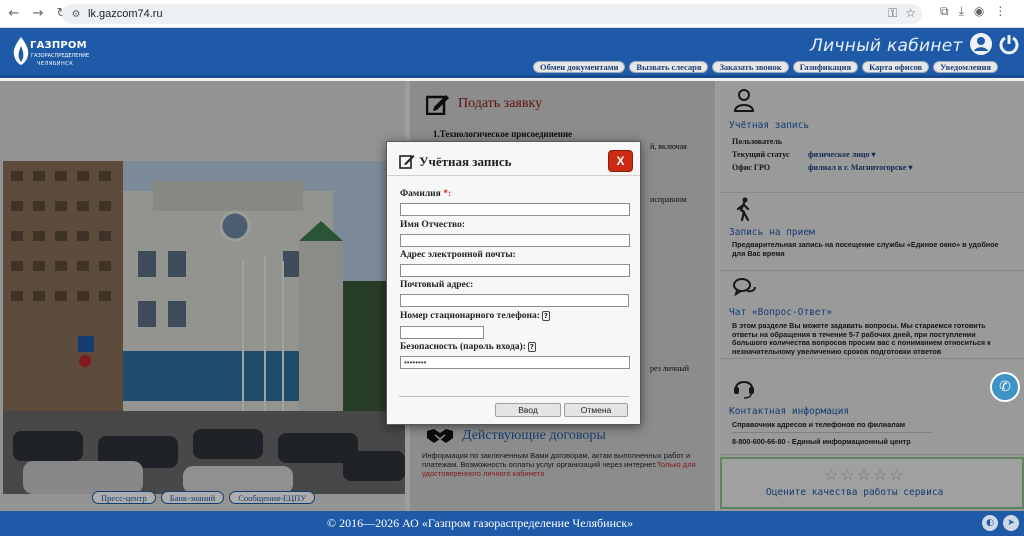 The image size is (1024, 536). What do you see at coordinates (966, 67) in the screenshot?
I see `nav-notifications: Уведомления` at bounding box center [966, 67].